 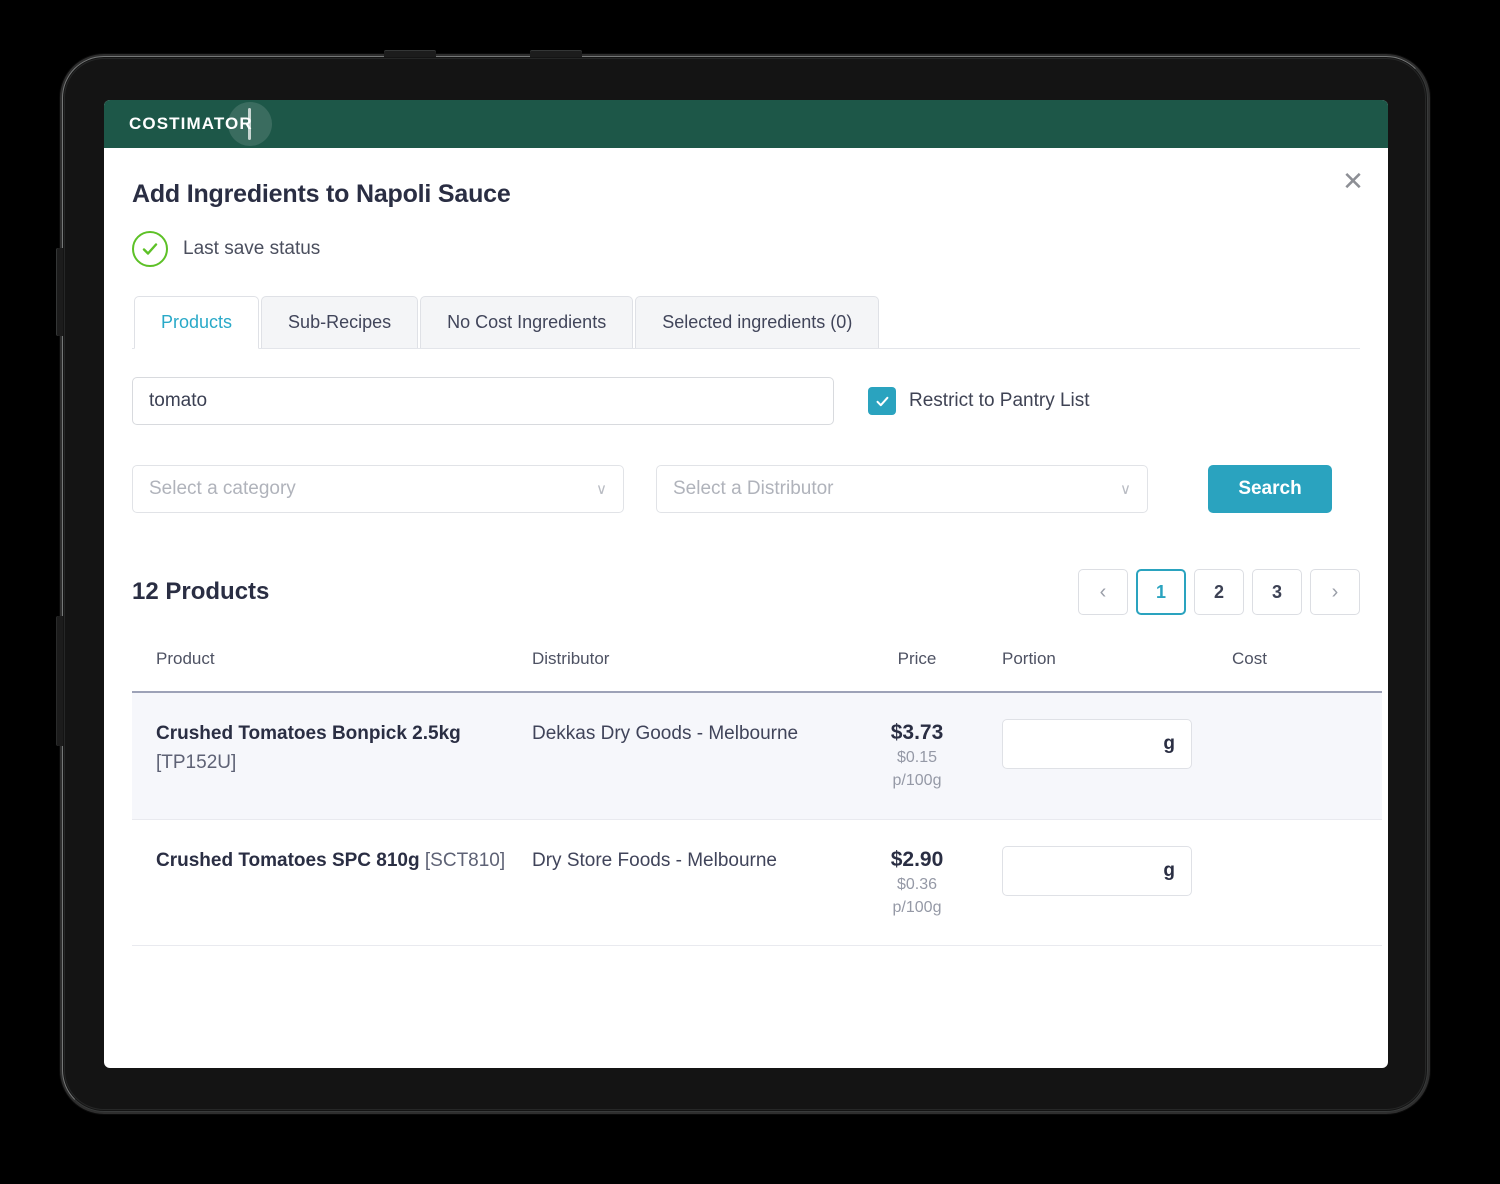 What do you see at coordinates (882, 401) in the screenshot?
I see `restrict-pantry-checkbox` at bounding box center [882, 401].